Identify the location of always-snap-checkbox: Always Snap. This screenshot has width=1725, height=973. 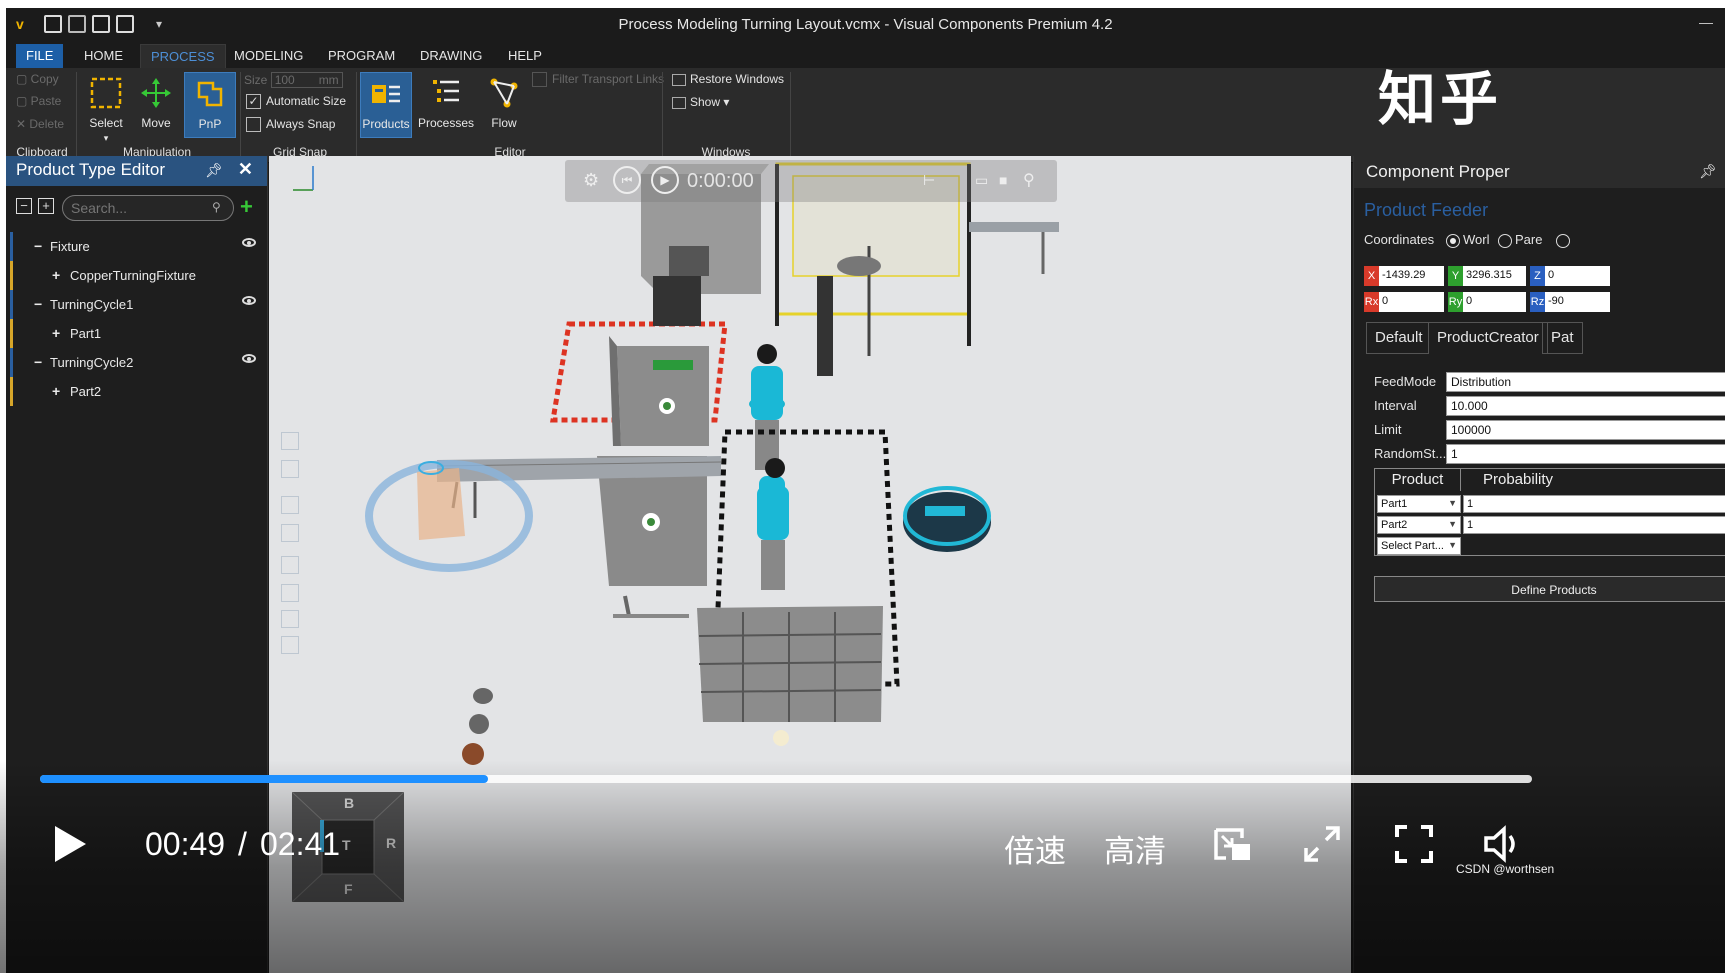
(290, 125).